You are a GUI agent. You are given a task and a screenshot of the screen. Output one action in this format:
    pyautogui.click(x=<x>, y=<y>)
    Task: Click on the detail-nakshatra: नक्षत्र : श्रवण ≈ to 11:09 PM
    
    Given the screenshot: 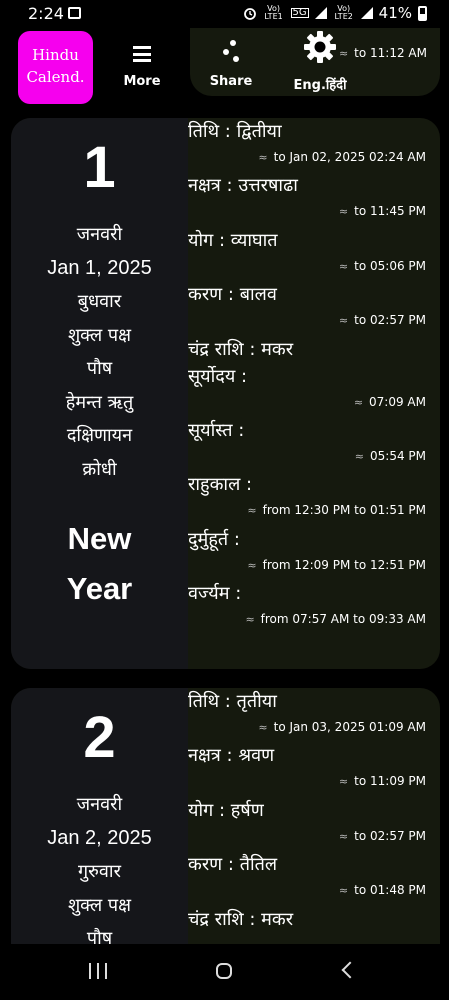 What is the action you would take?
    pyautogui.click(x=307, y=767)
    